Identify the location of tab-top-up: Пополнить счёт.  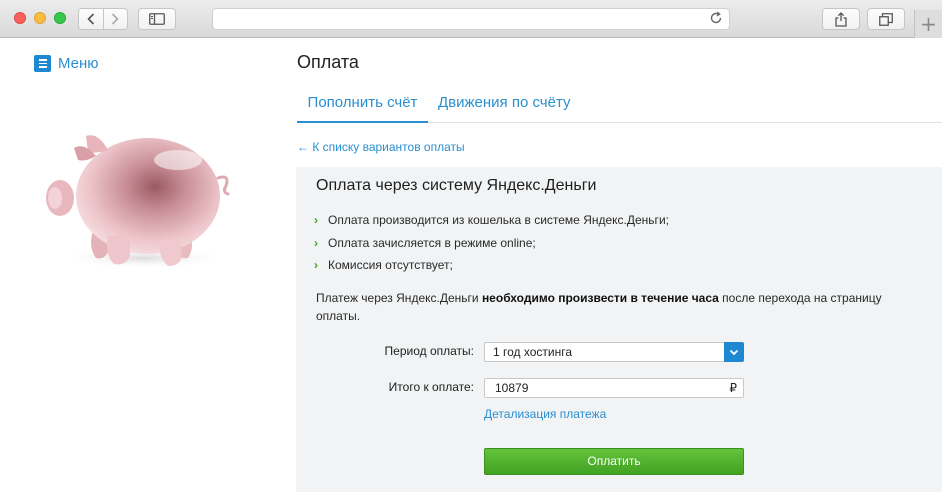
(362, 103).